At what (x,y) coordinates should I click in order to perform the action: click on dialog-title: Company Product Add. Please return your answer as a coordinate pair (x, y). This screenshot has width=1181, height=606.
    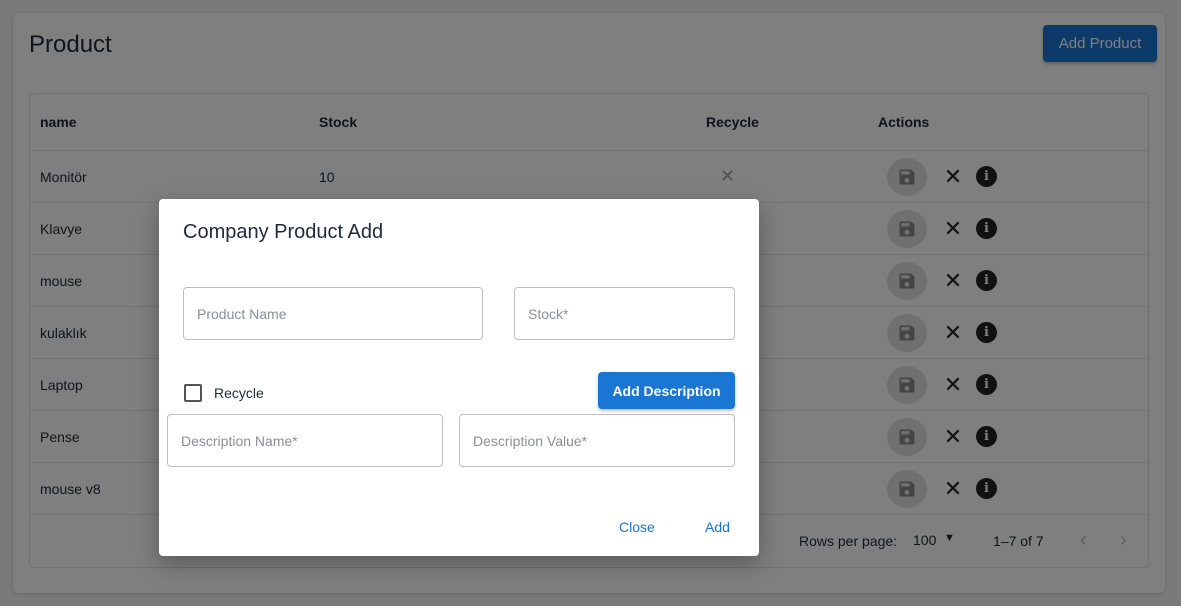
    Looking at the image, I should click on (283, 232).